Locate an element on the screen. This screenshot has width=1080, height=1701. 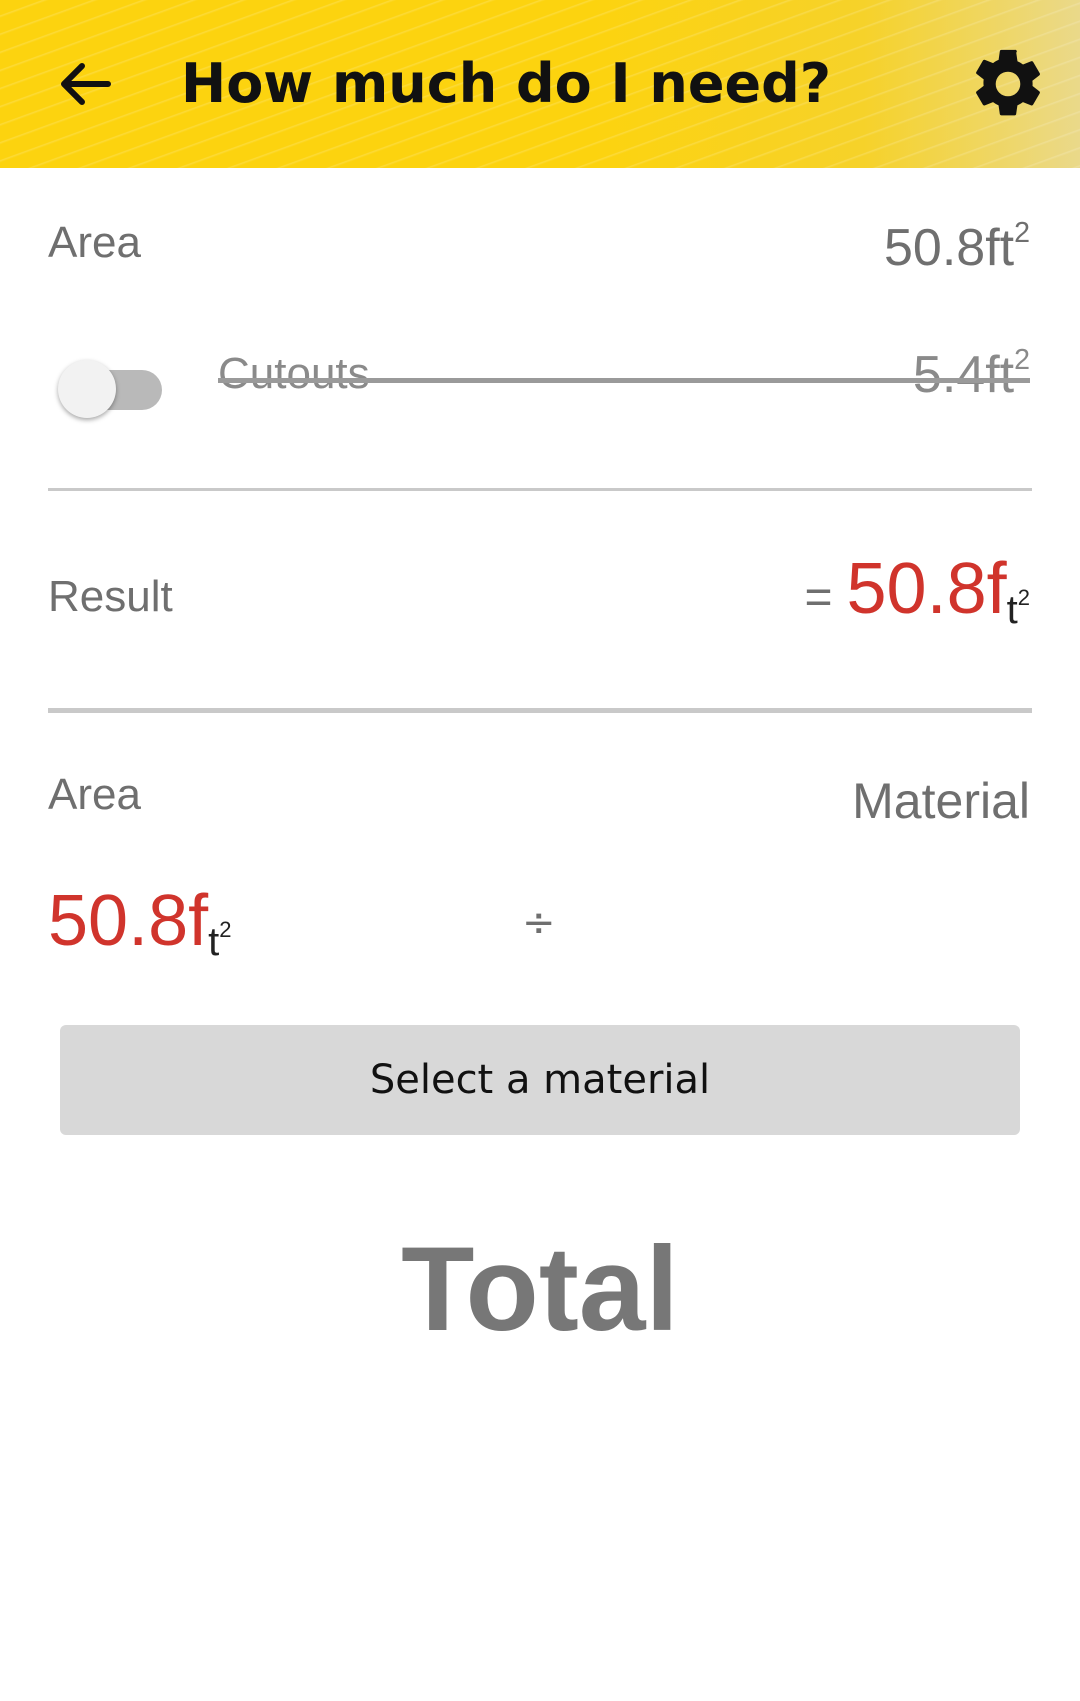
page-title: How much do I need? is located at coordinates (506, 83).